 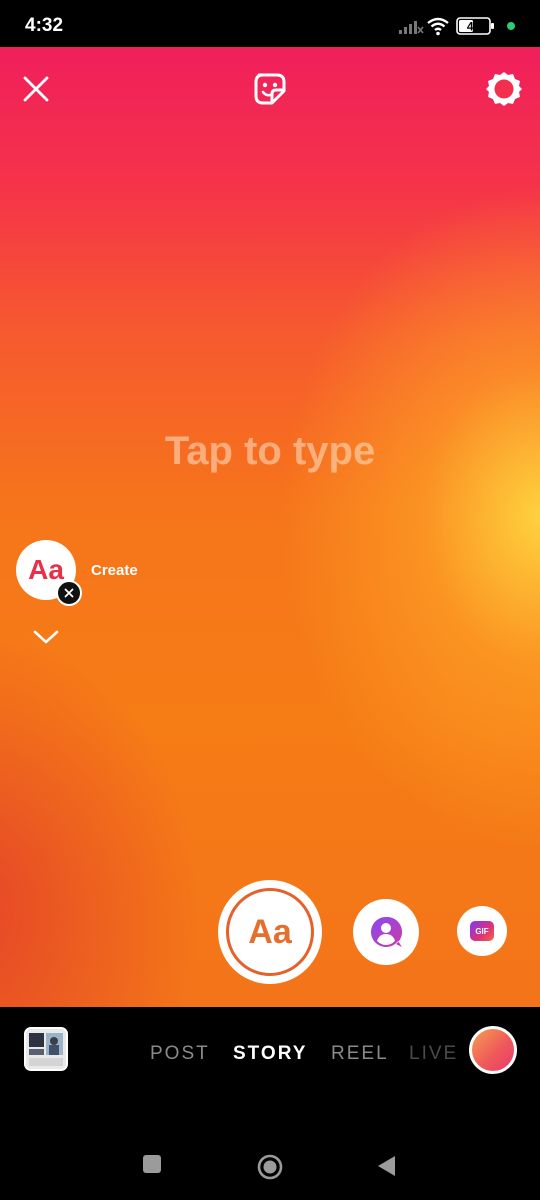 I want to click on status-dot, so click(x=511, y=26).